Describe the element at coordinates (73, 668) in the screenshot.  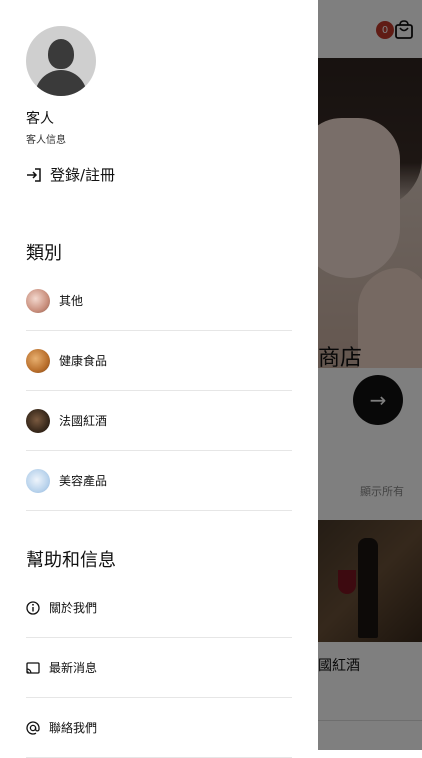
I see `help-item-label: 最新消息` at that location.